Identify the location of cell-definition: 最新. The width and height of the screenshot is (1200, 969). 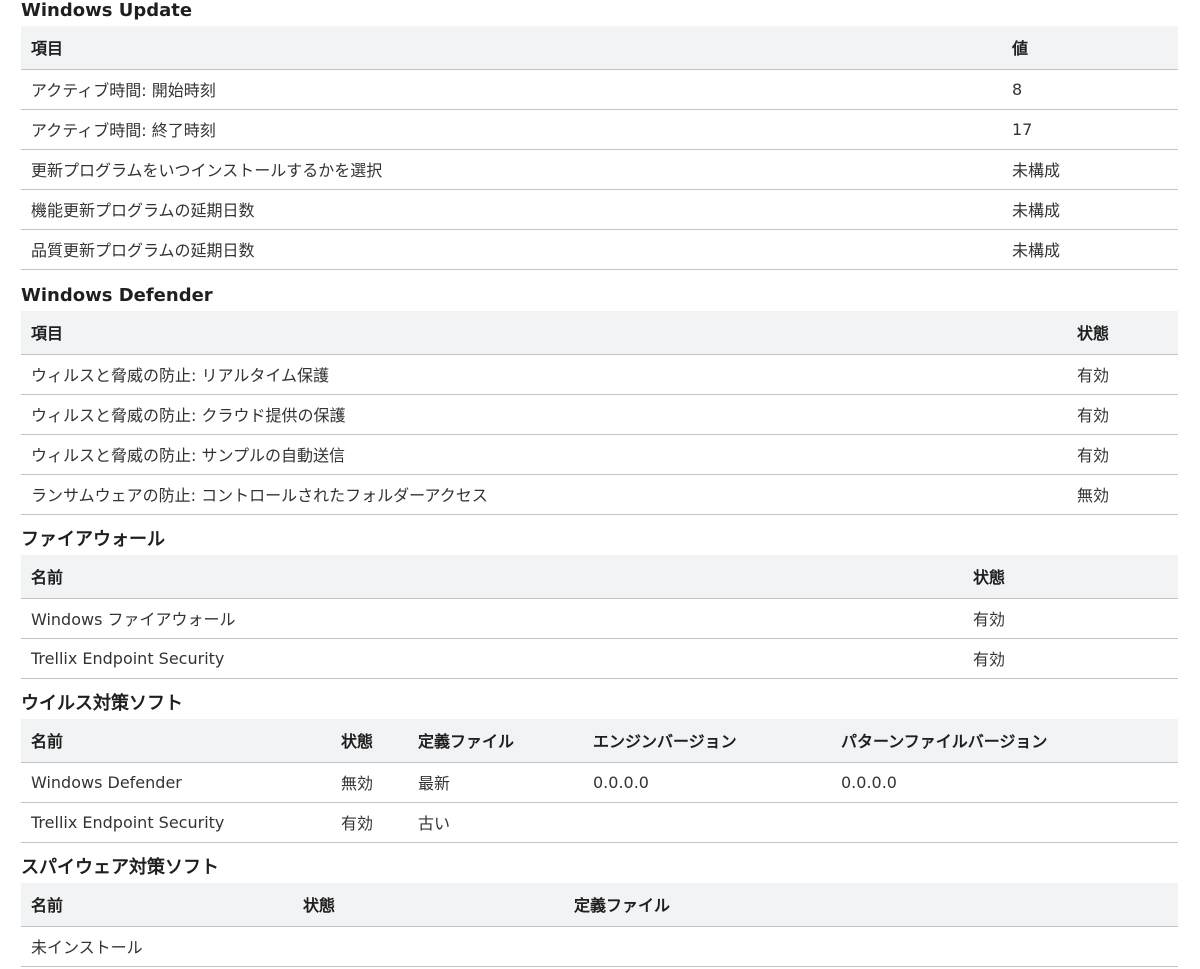
(434, 783).